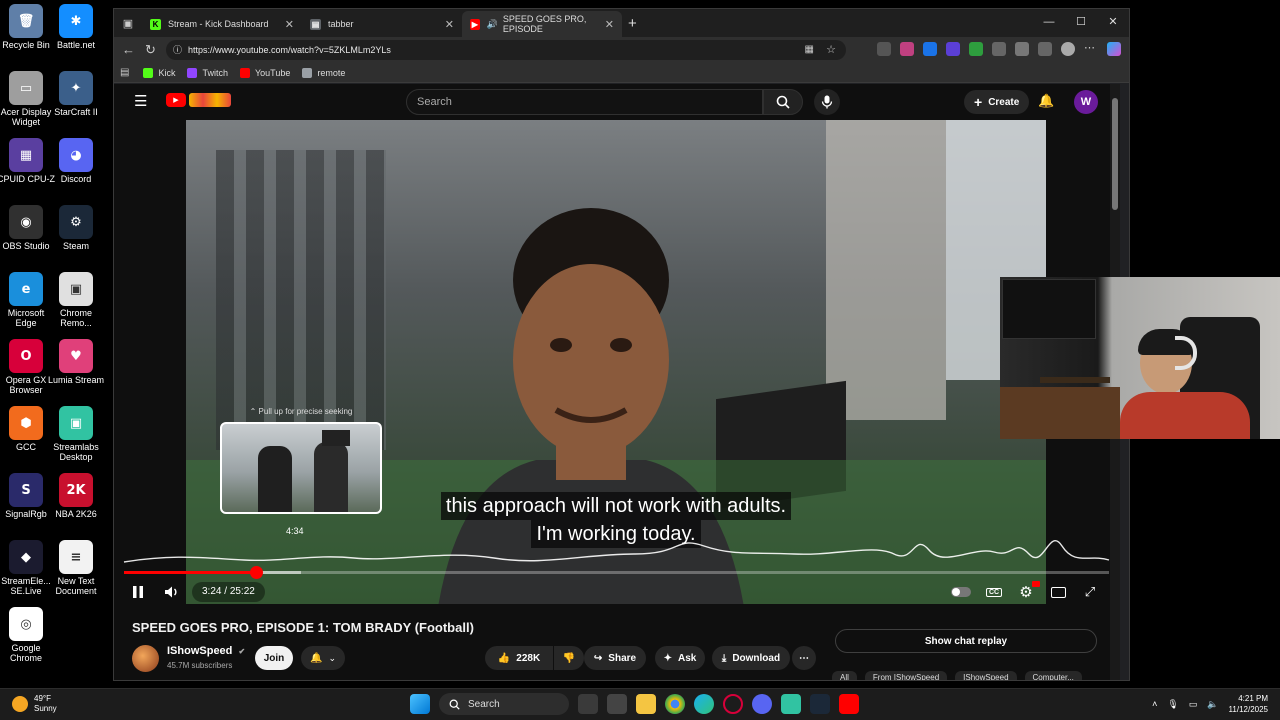 Image resolution: width=1280 pixels, height=720 pixels. I want to click on speaker-tray-icon: 🔈, so click(1212, 704).